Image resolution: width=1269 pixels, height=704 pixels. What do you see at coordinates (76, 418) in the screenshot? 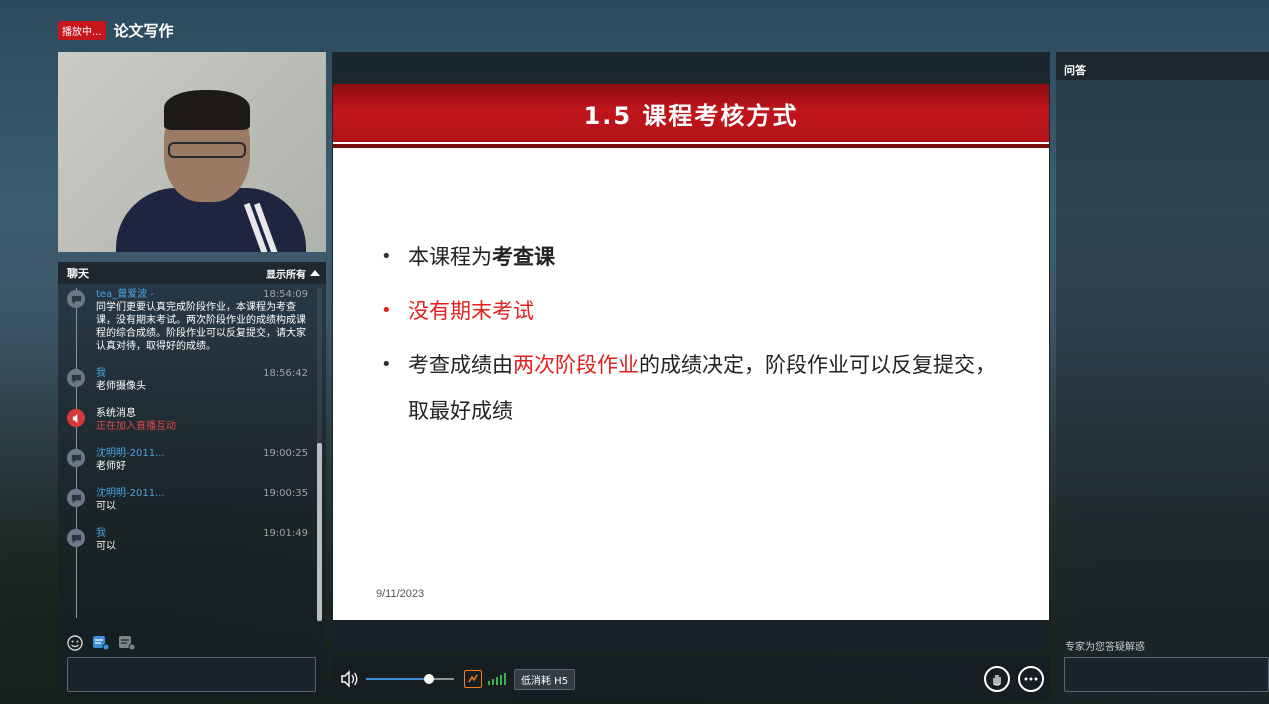
I see `speaker-icon` at bounding box center [76, 418].